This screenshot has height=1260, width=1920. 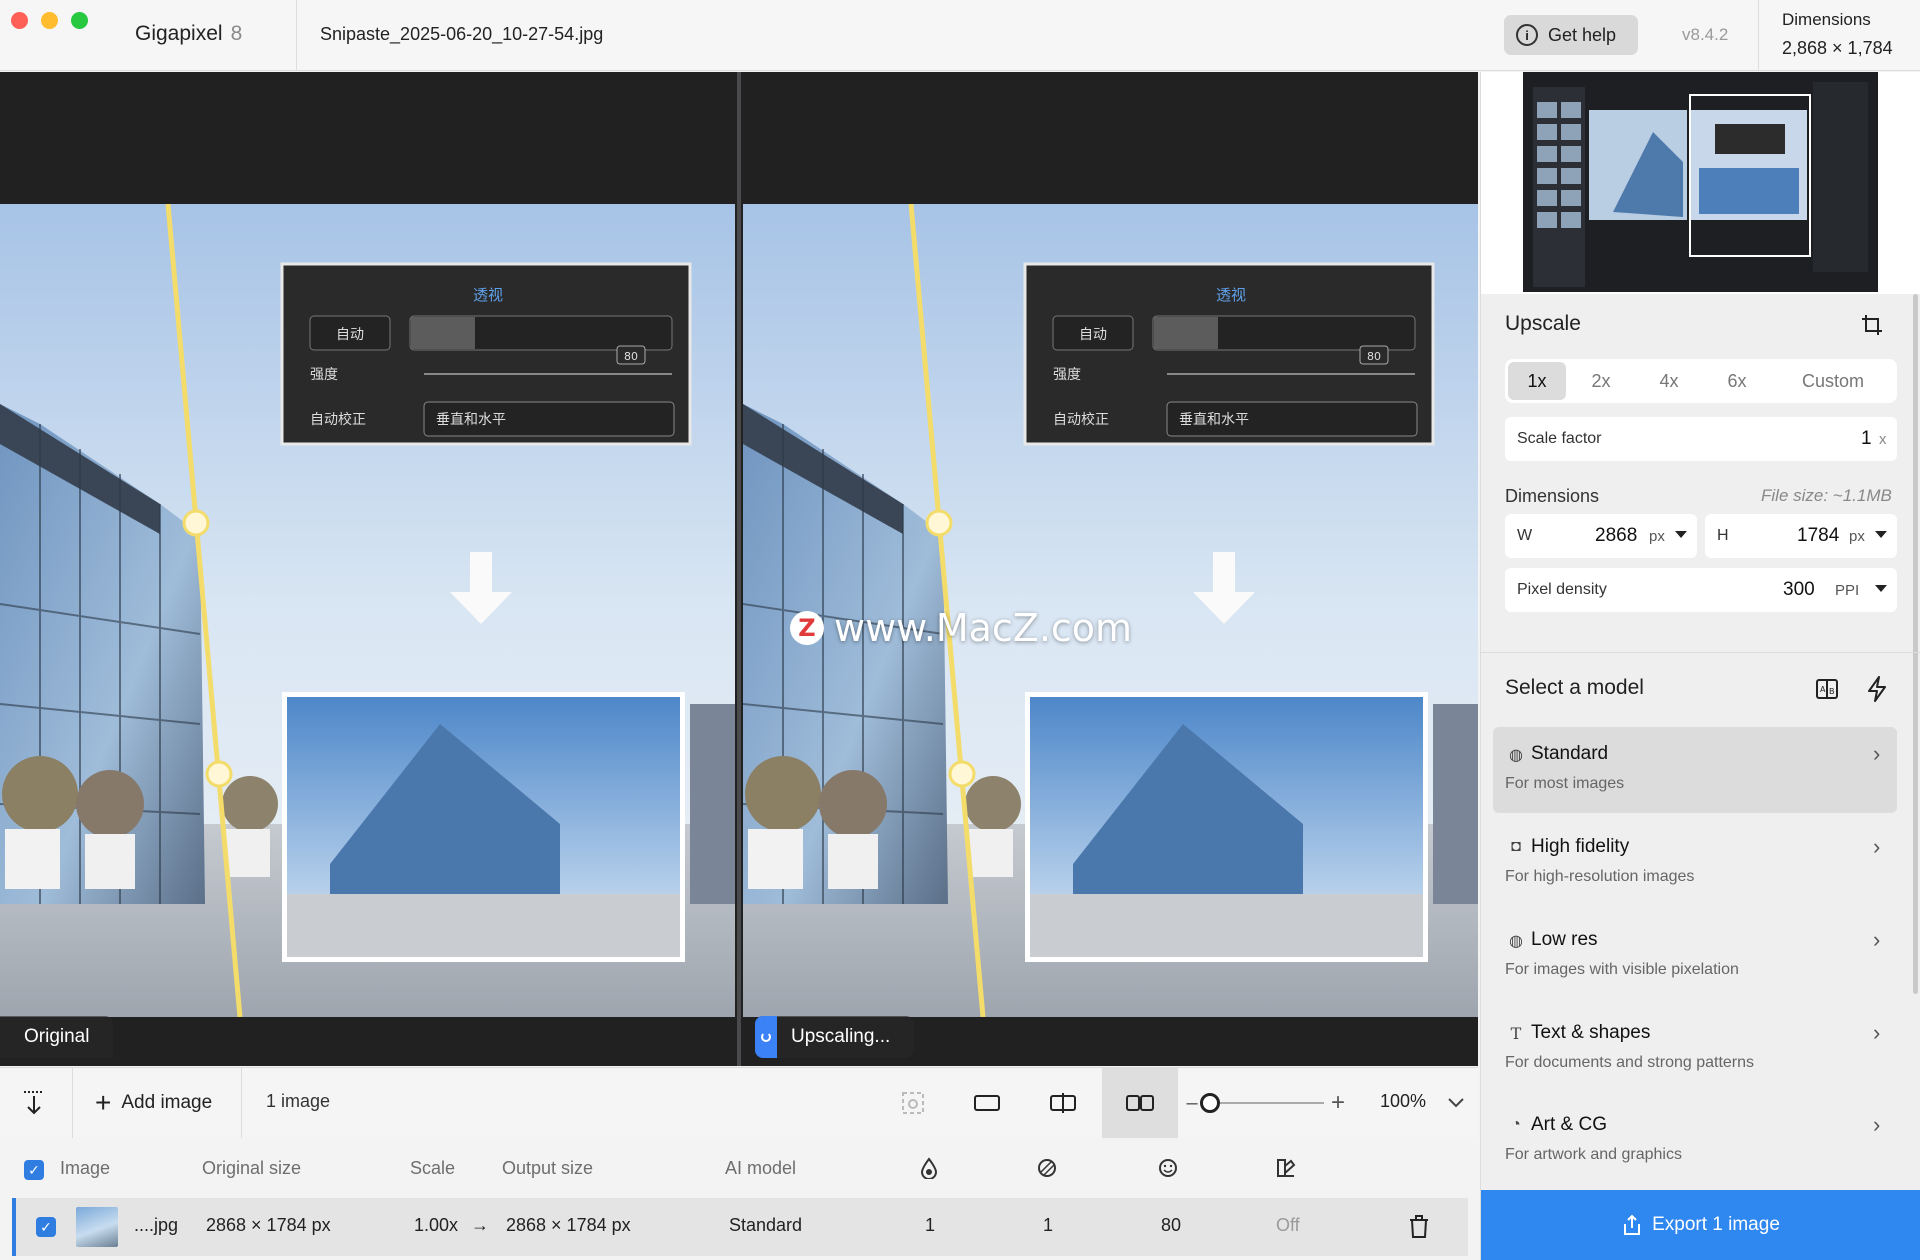 I want to click on model-name: Standard, so click(x=1570, y=753).